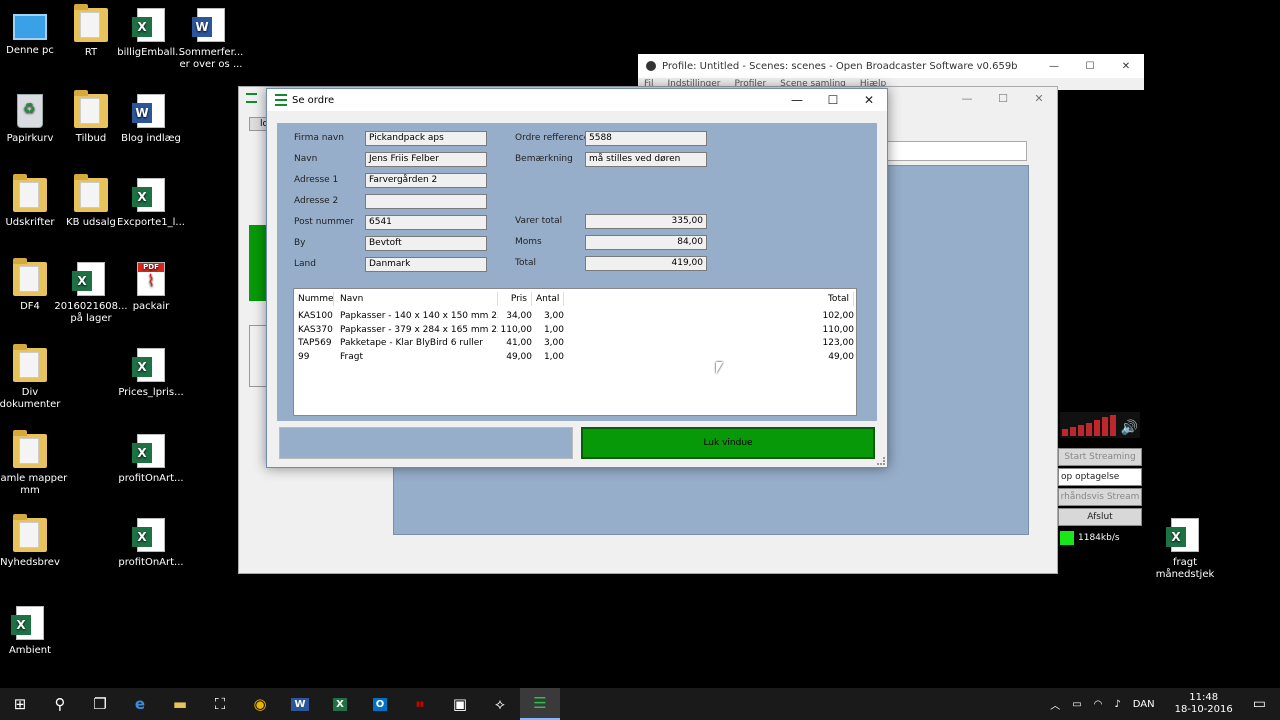  Describe the element at coordinates (151, 119) in the screenshot. I see `desktop-icon-6: W Blog indlæg` at that location.